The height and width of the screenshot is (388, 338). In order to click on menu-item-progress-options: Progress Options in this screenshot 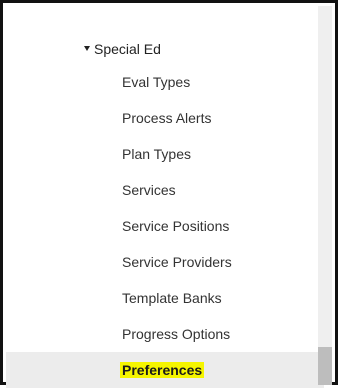, I will do `click(165, 334)`.